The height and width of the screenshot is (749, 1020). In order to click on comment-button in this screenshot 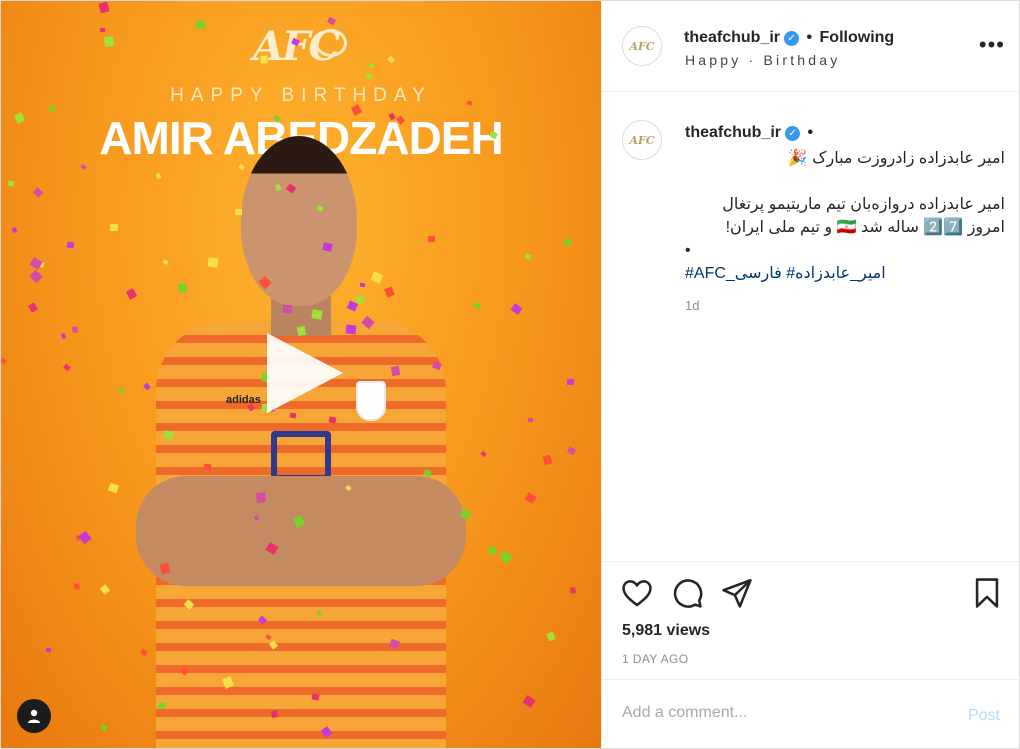, I will do `click(687, 593)`.